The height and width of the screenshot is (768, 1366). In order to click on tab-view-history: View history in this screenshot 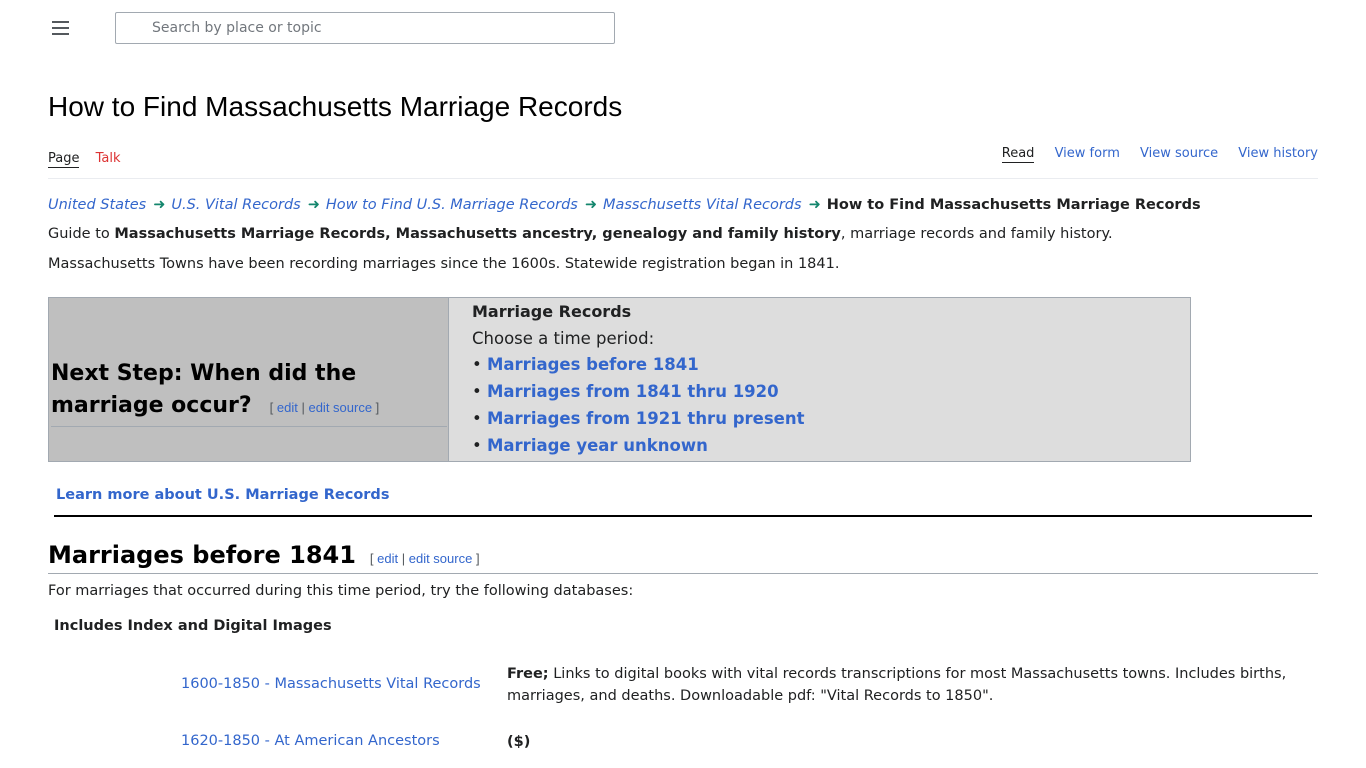, I will do `click(1278, 153)`.